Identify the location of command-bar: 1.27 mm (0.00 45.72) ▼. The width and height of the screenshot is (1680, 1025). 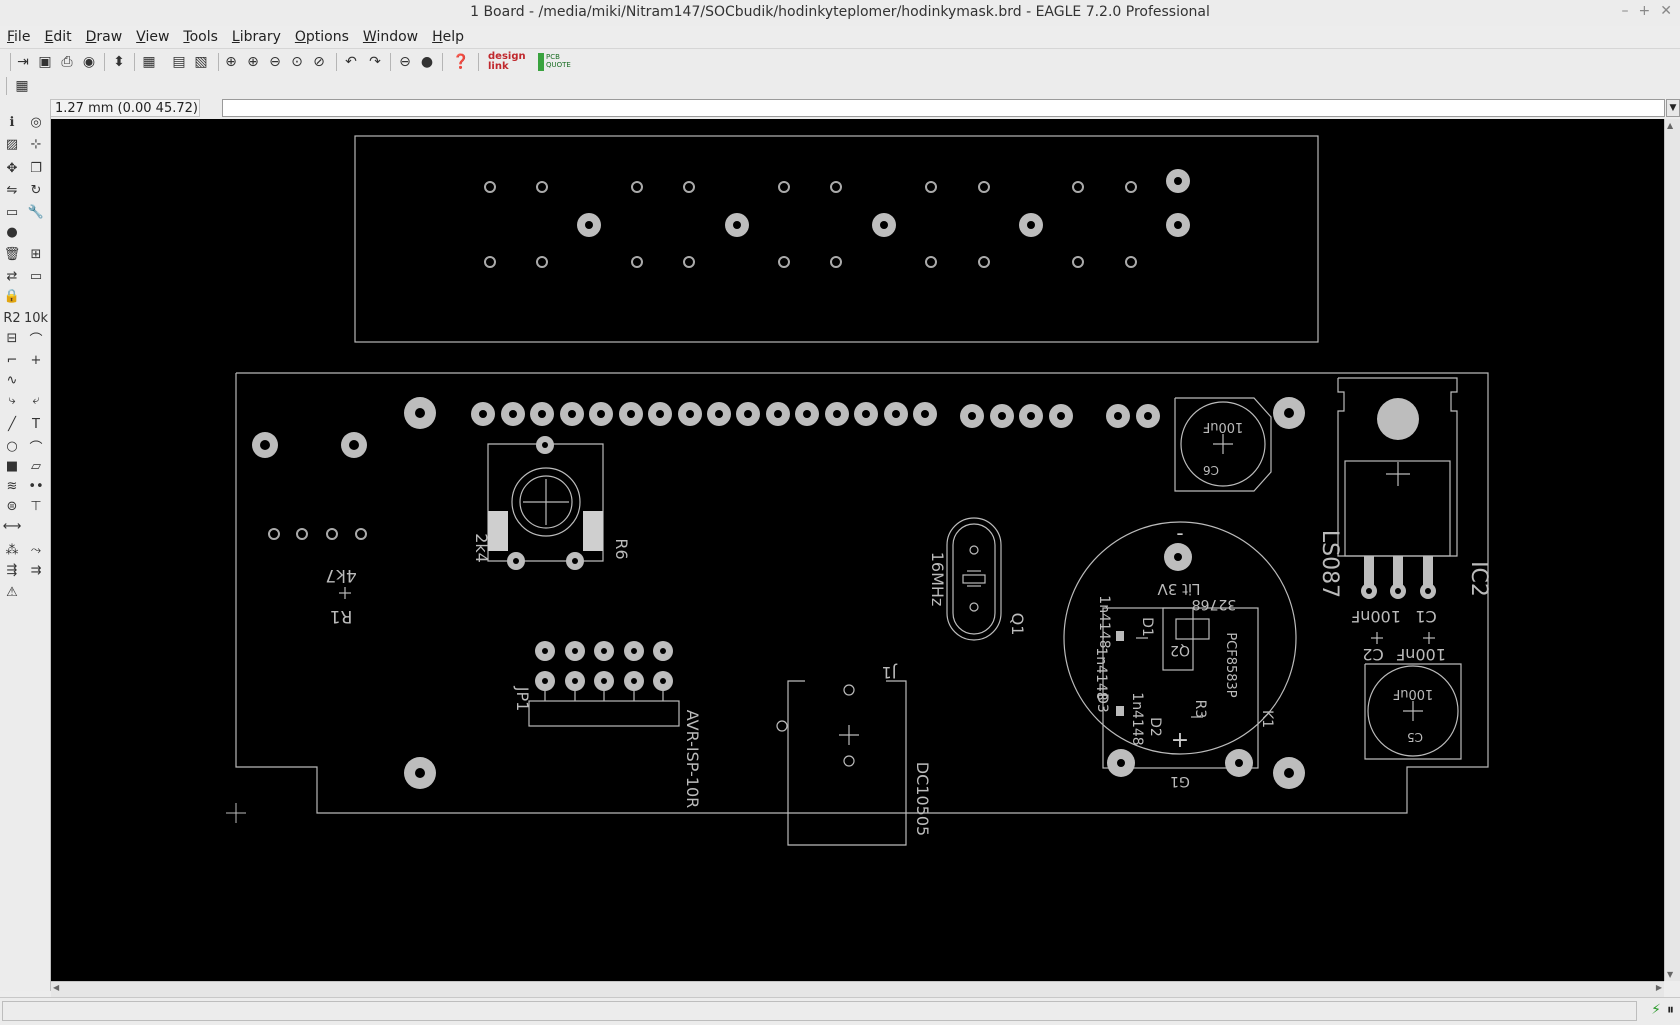
(840, 108).